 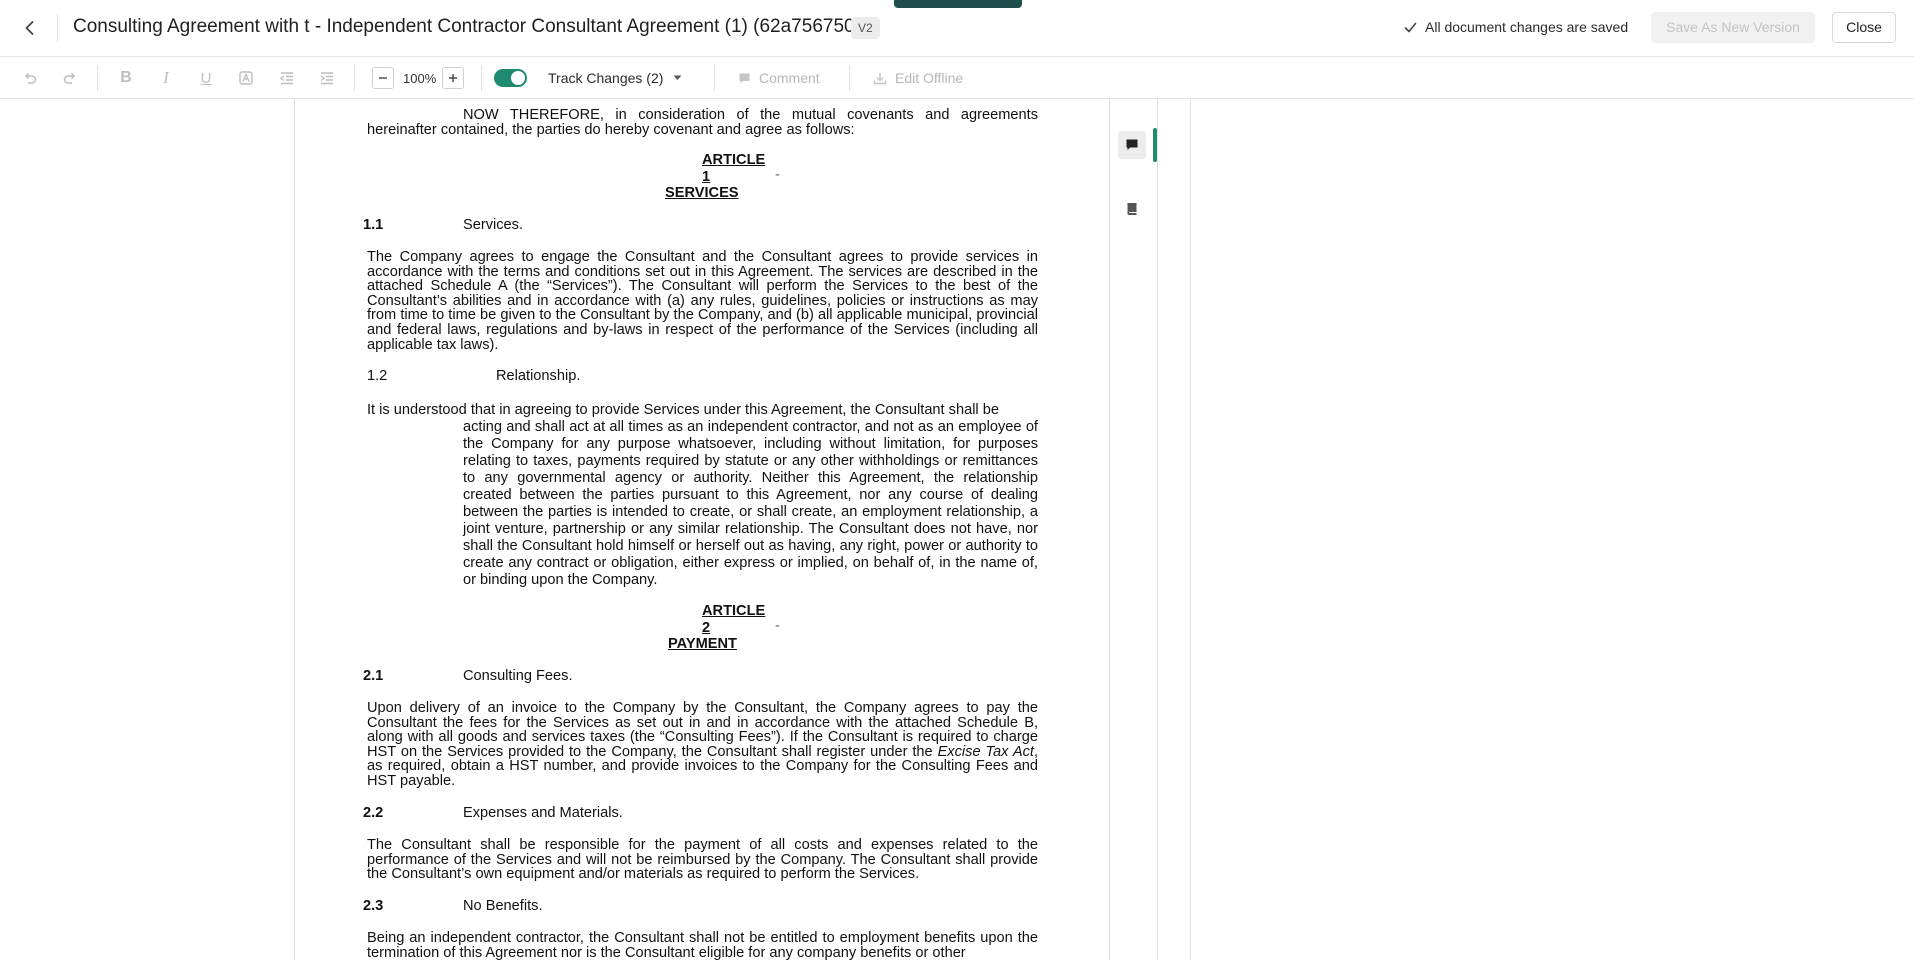 I want to click on redo-button, so click(x=70, y=78).